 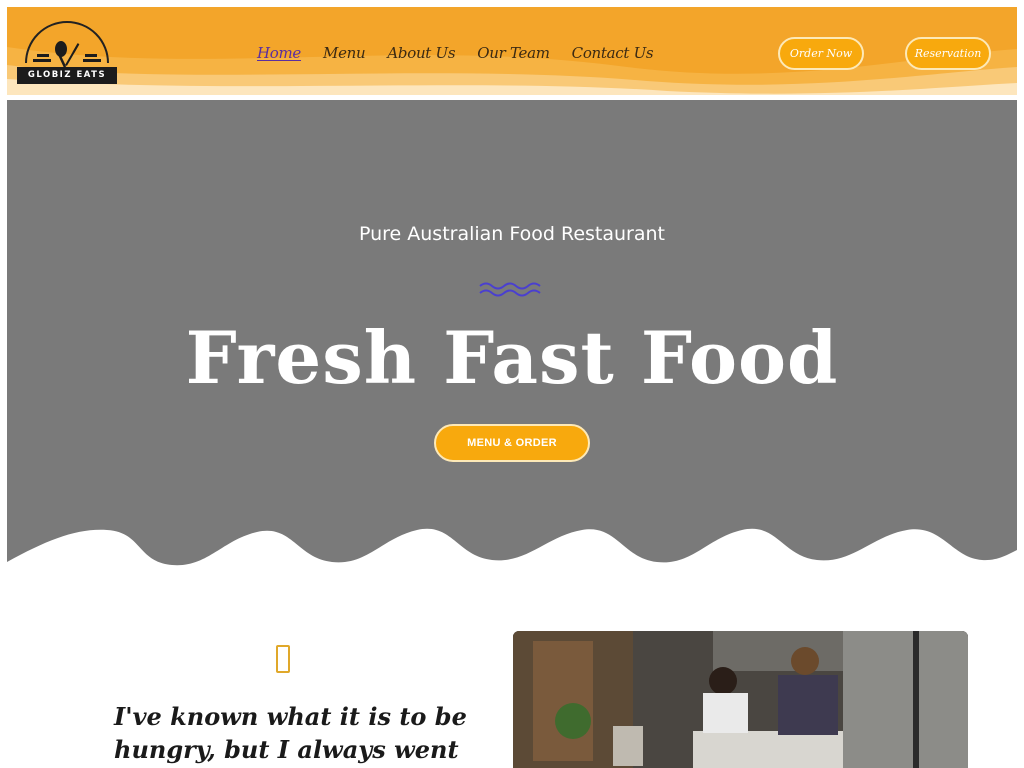 I want to click on quote-icon, so click(x=283, y=659).